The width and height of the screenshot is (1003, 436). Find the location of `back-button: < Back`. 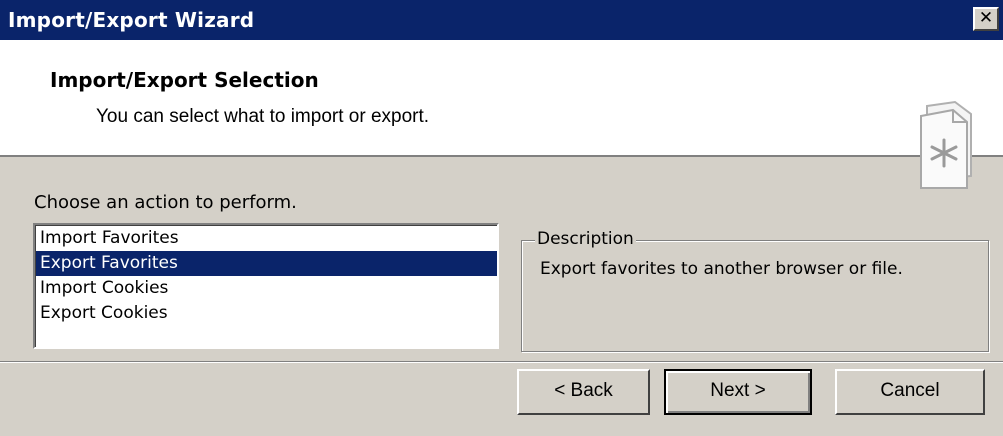

back-button: < Back is located at coordinates (583, 392).